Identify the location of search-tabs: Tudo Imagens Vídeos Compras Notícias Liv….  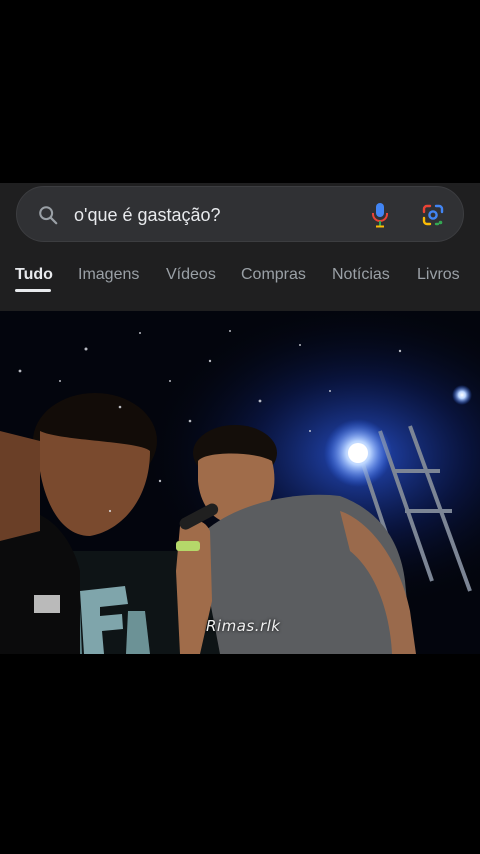
(240, 279).